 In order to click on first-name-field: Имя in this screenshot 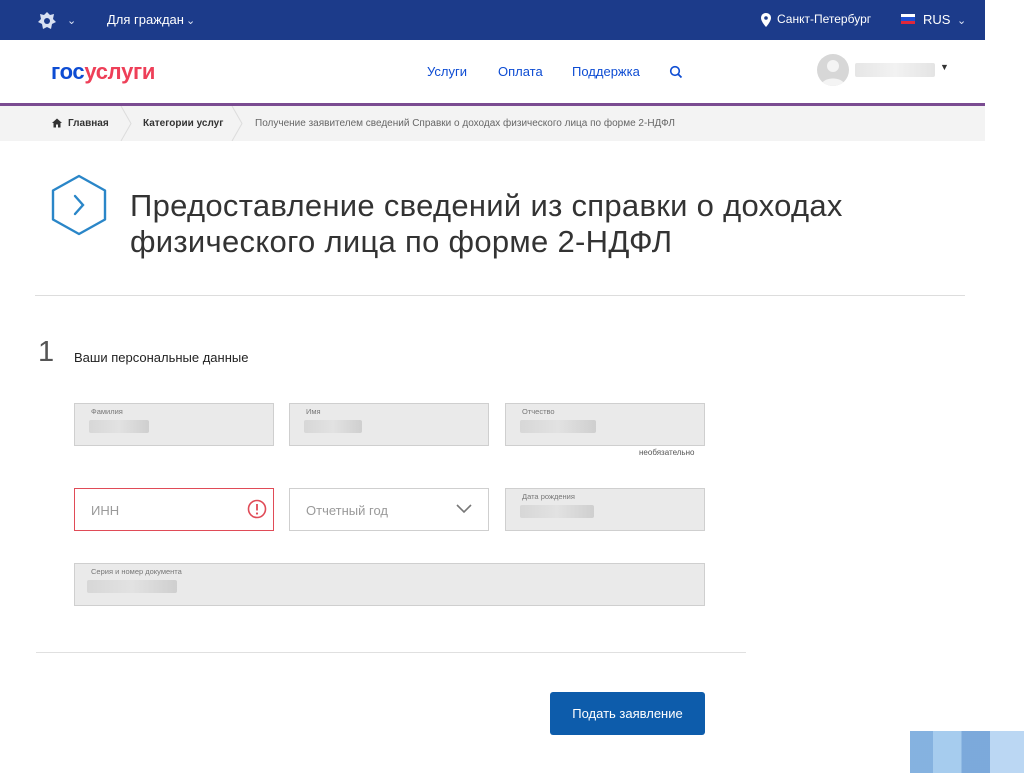, I will do `click(389, 424)`.